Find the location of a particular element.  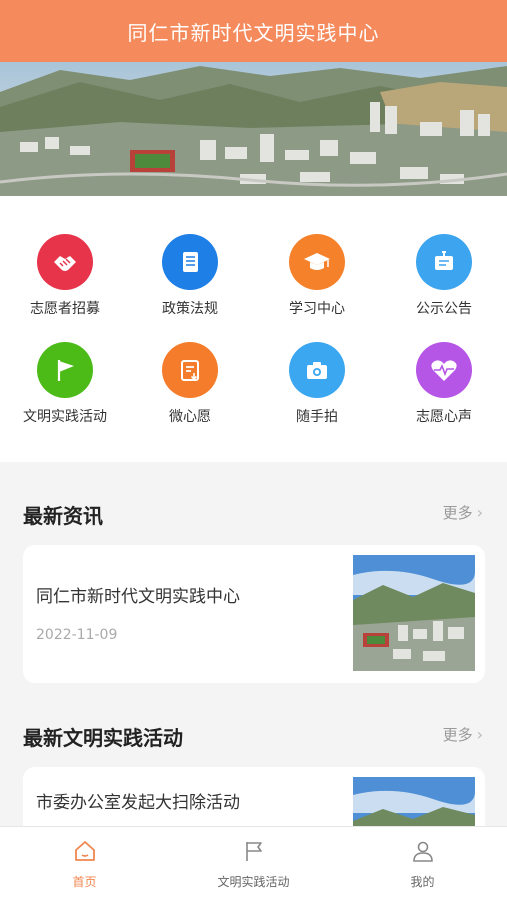

activities-more-link: 更多 › is located at coordinates (463, 734).